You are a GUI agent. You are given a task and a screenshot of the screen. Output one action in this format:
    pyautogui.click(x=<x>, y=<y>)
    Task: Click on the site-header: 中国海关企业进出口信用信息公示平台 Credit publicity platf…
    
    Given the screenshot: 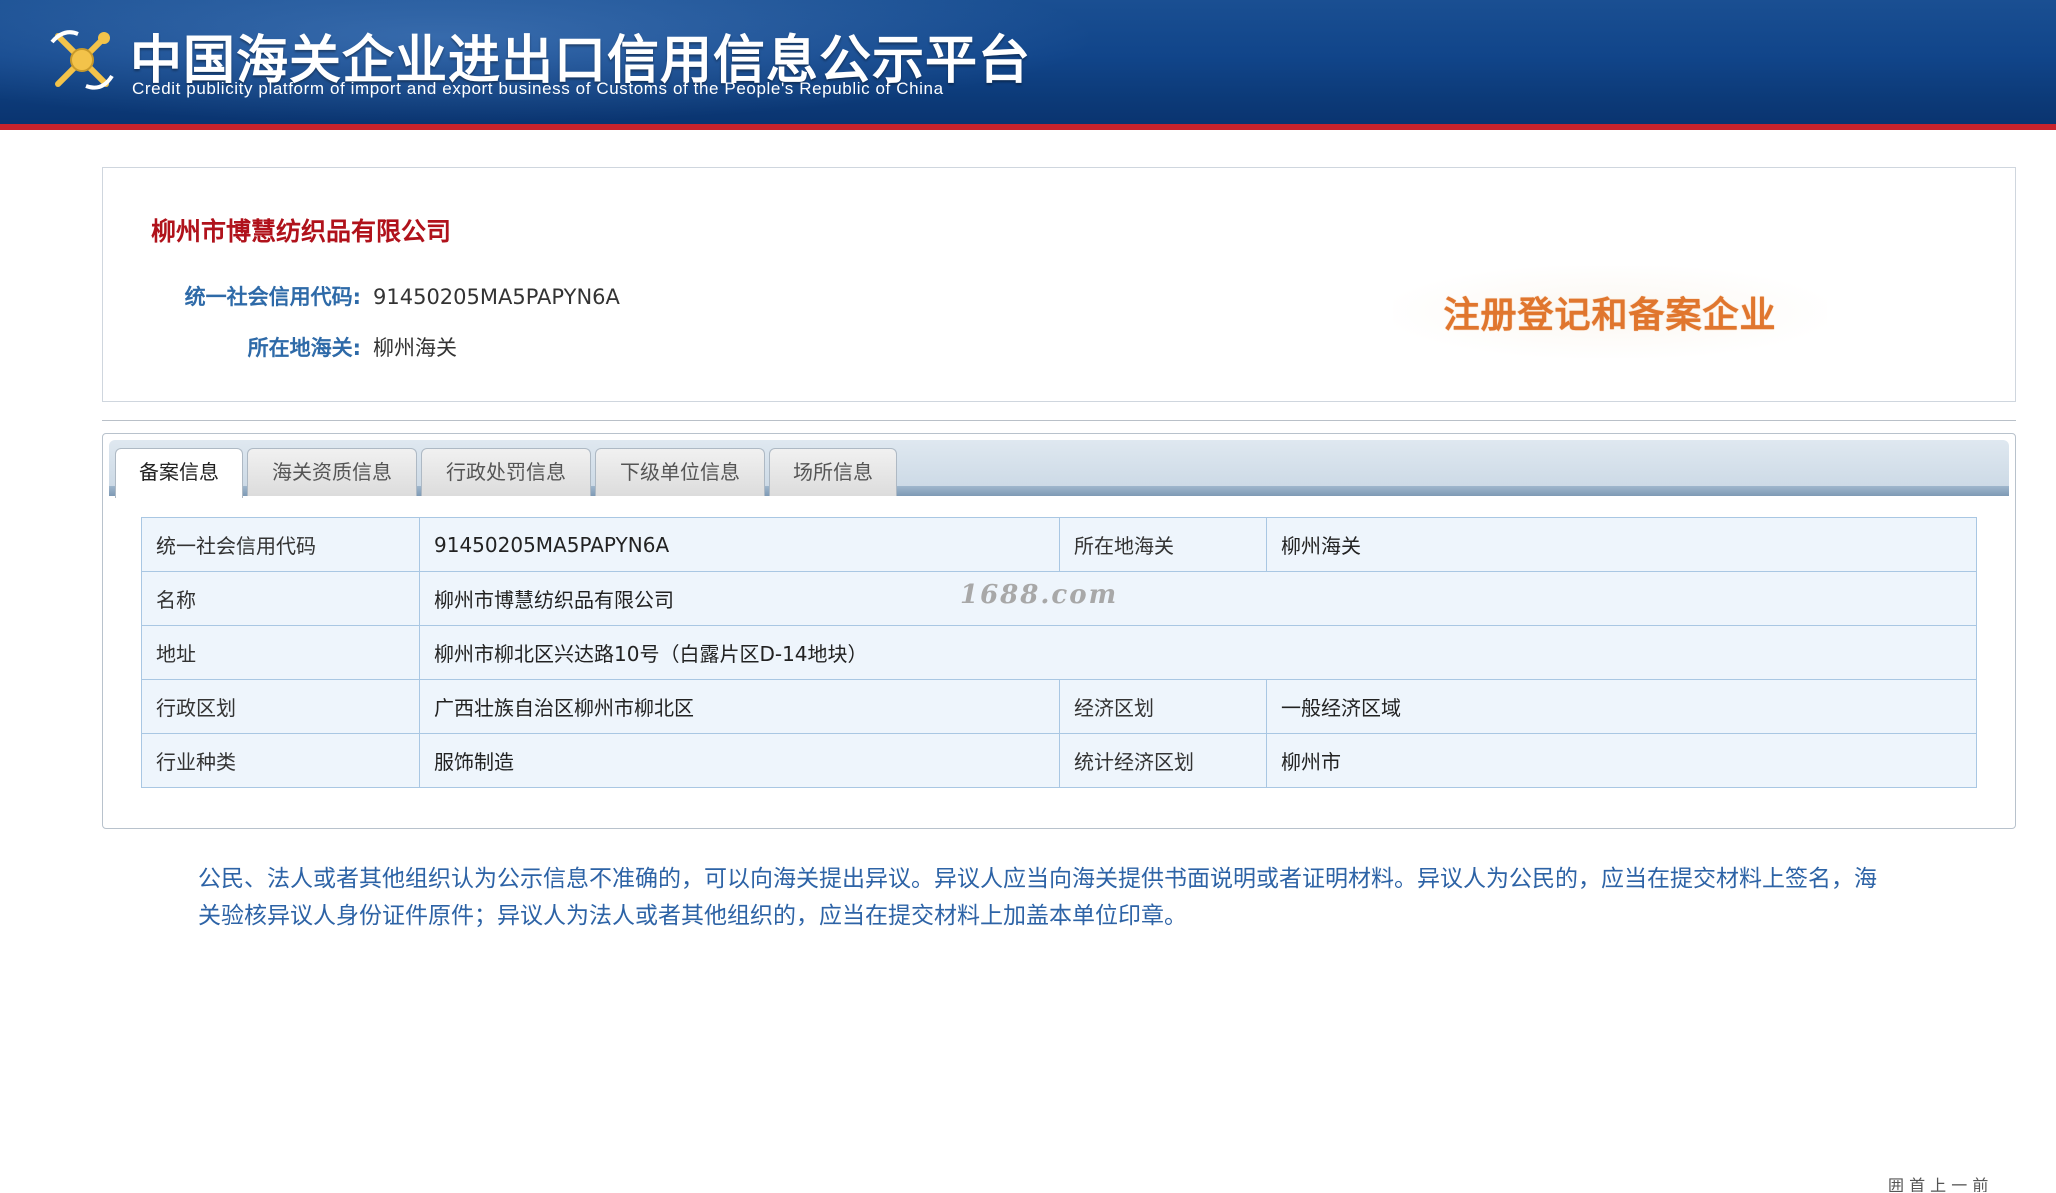 What is the action you would take?
    pyautogui.click(x=1028, y=65)
    